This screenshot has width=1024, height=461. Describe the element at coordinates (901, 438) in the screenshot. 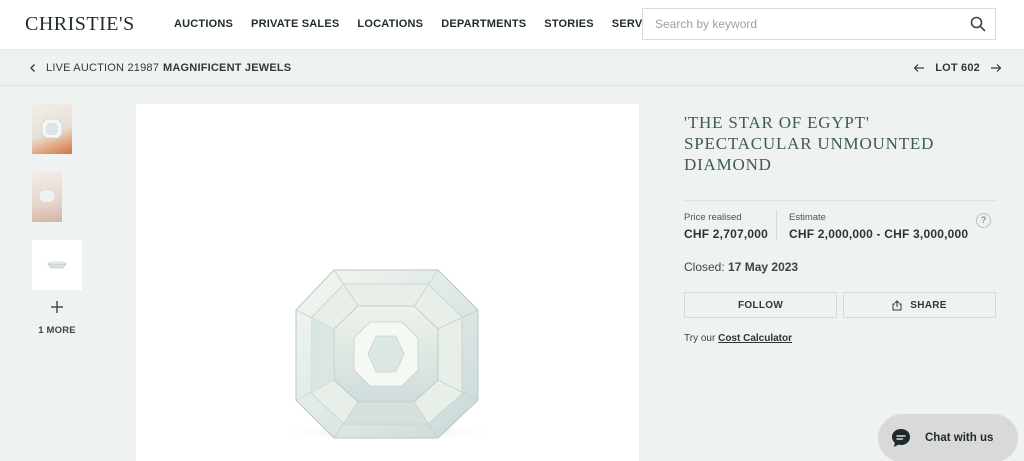

I see `chat-bubble-icon` at that location.